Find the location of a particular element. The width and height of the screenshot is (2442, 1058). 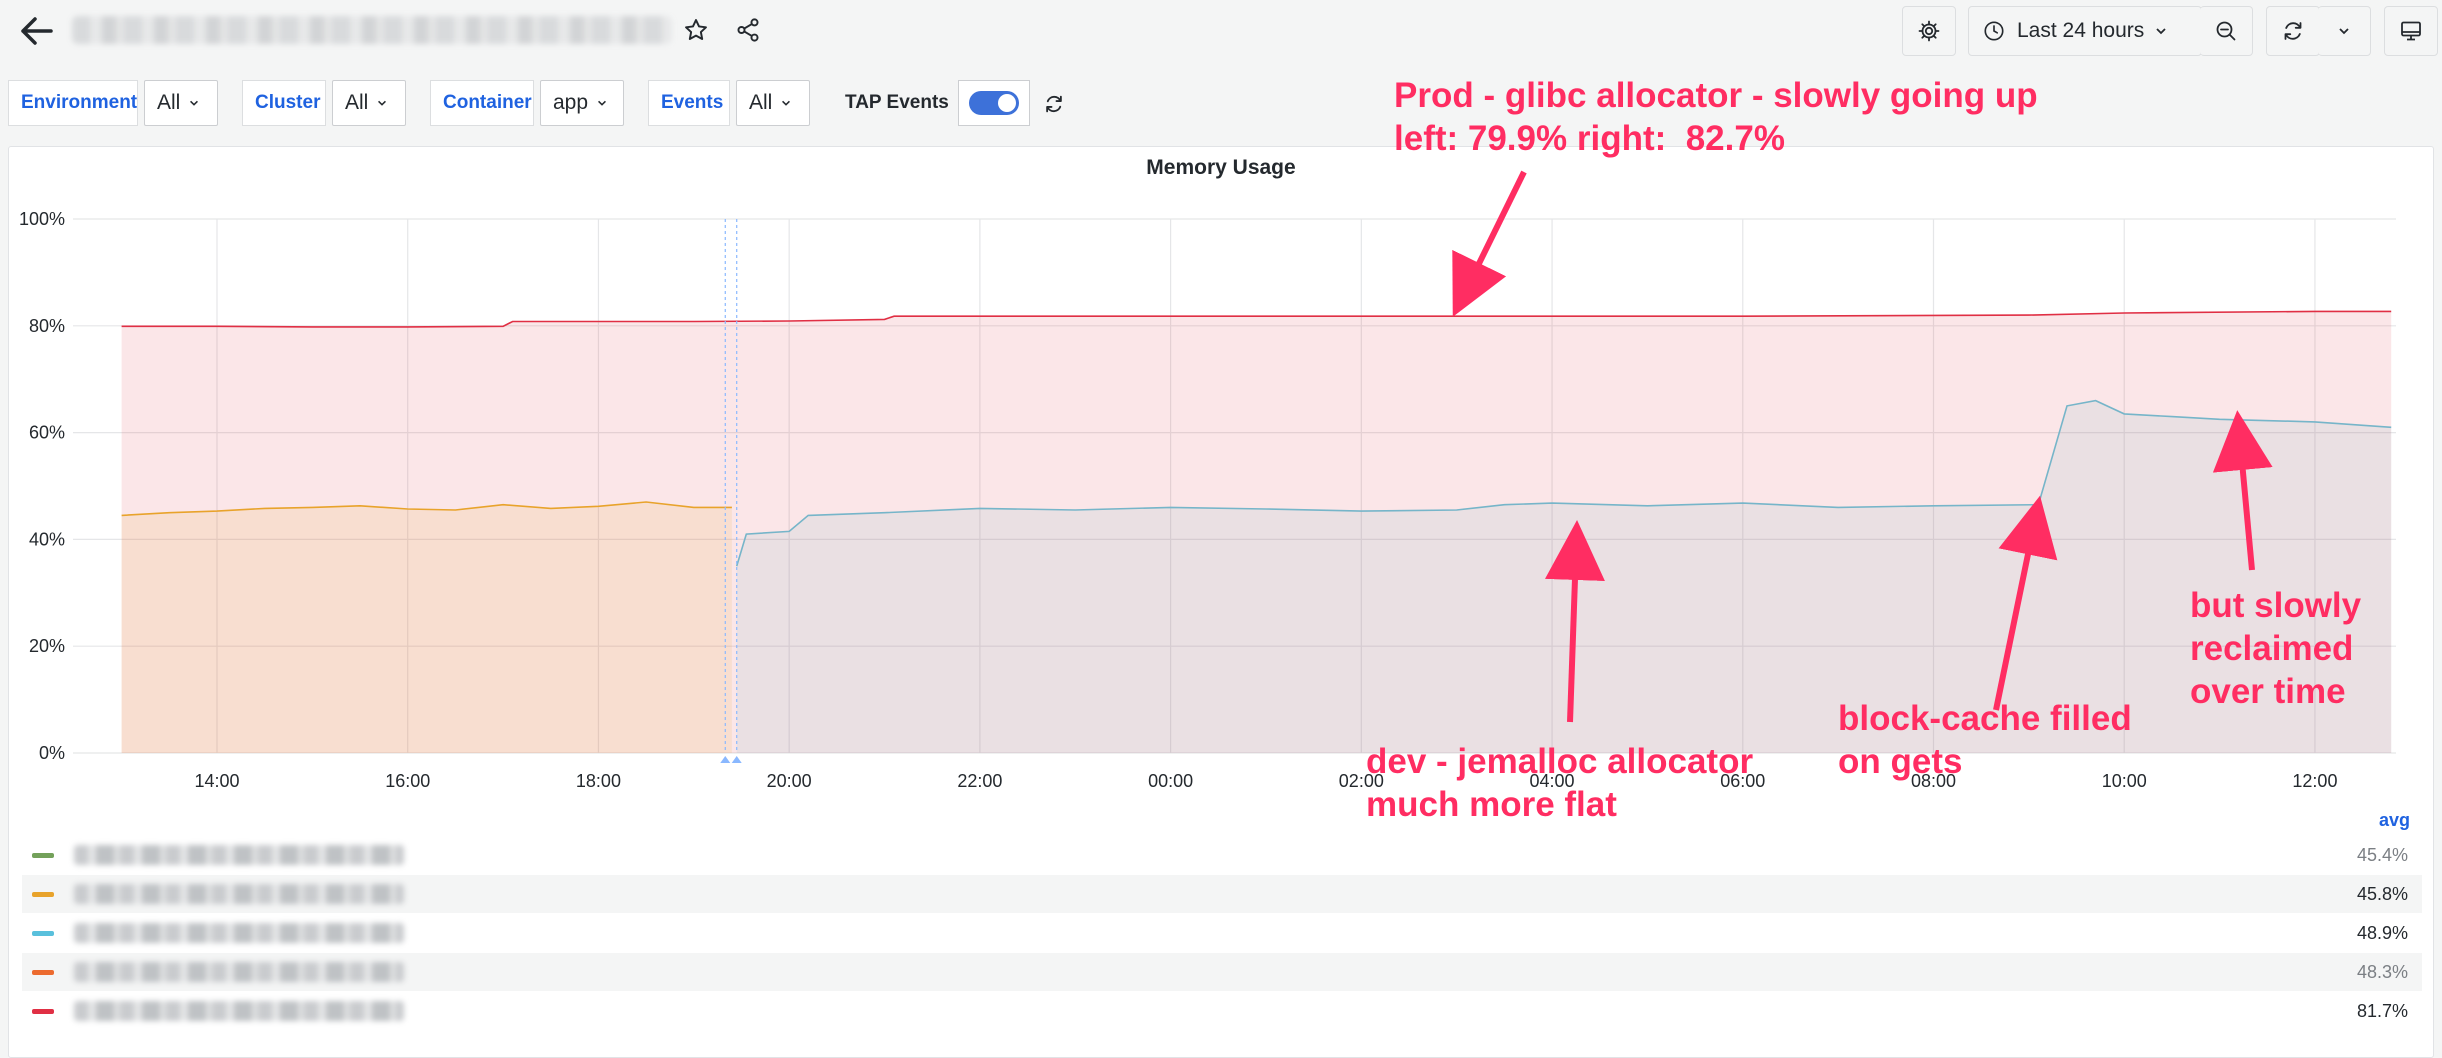

y-tick-label: 100% is located at coordinates (42, 219).